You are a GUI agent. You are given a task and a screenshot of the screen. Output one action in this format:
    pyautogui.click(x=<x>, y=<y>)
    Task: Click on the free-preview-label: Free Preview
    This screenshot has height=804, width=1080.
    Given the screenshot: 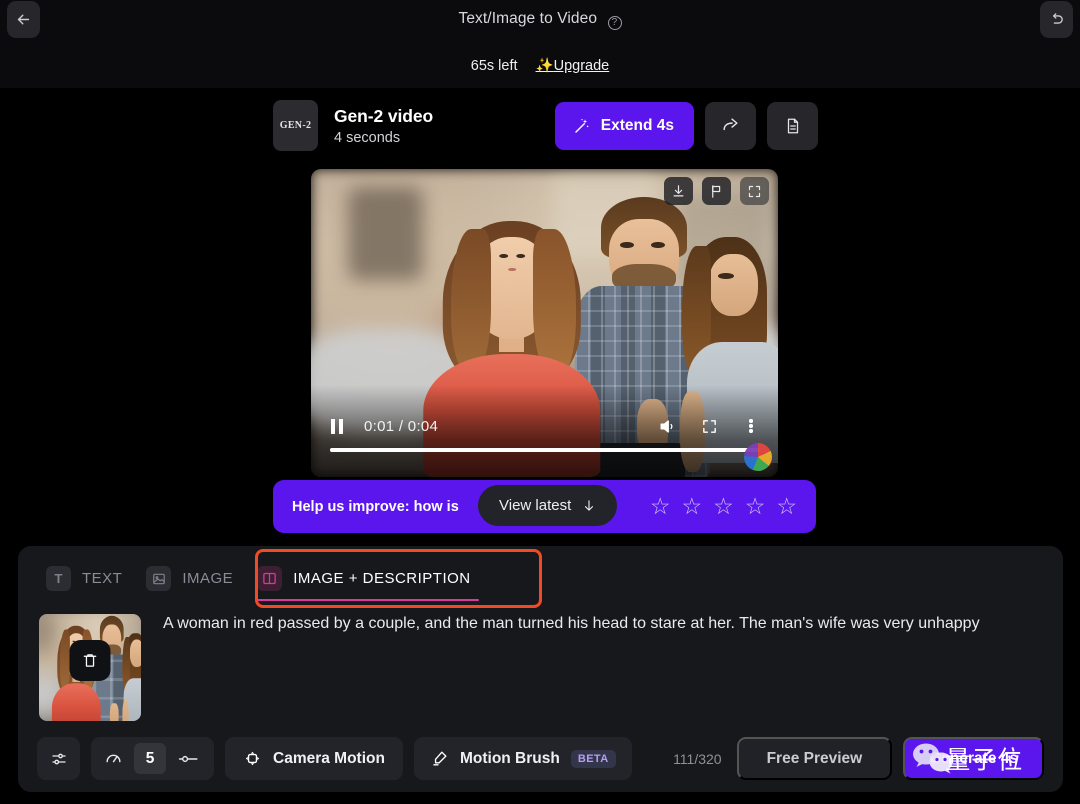 What is the action you would take?
    pyautogui.click(x=814, y=758)
    